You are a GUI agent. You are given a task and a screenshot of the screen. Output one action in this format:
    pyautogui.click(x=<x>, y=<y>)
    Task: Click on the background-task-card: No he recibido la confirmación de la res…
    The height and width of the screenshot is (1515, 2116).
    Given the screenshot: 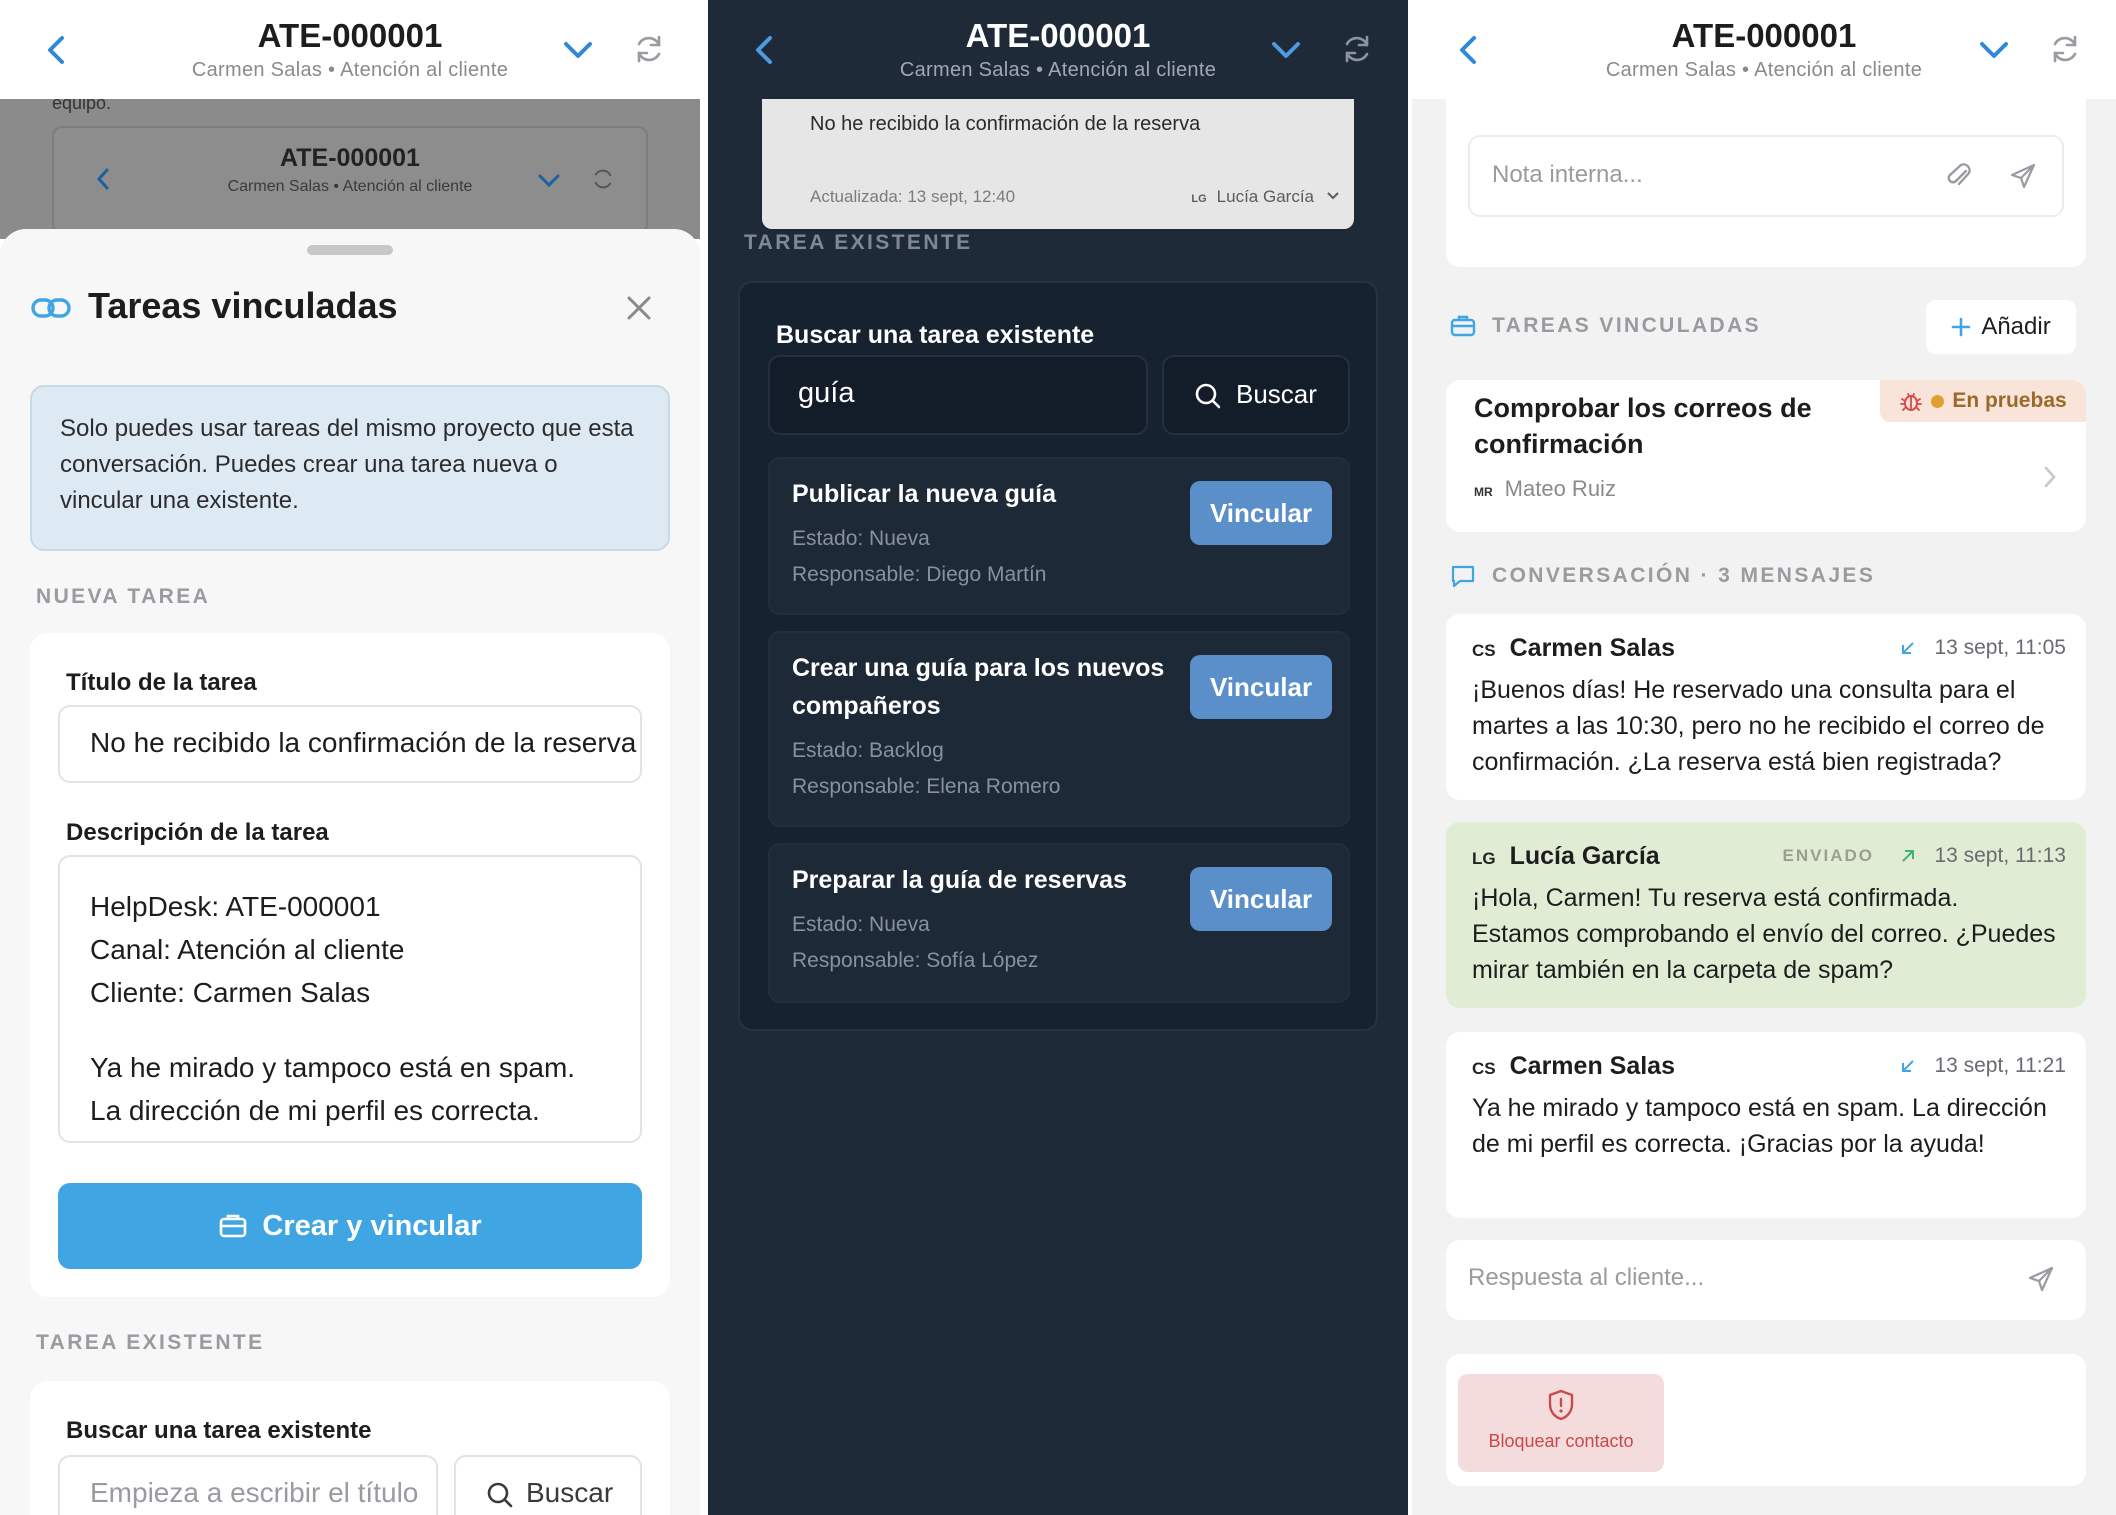 What is the action you would take?
    pyautogui.click(x=1058, y=164)
    